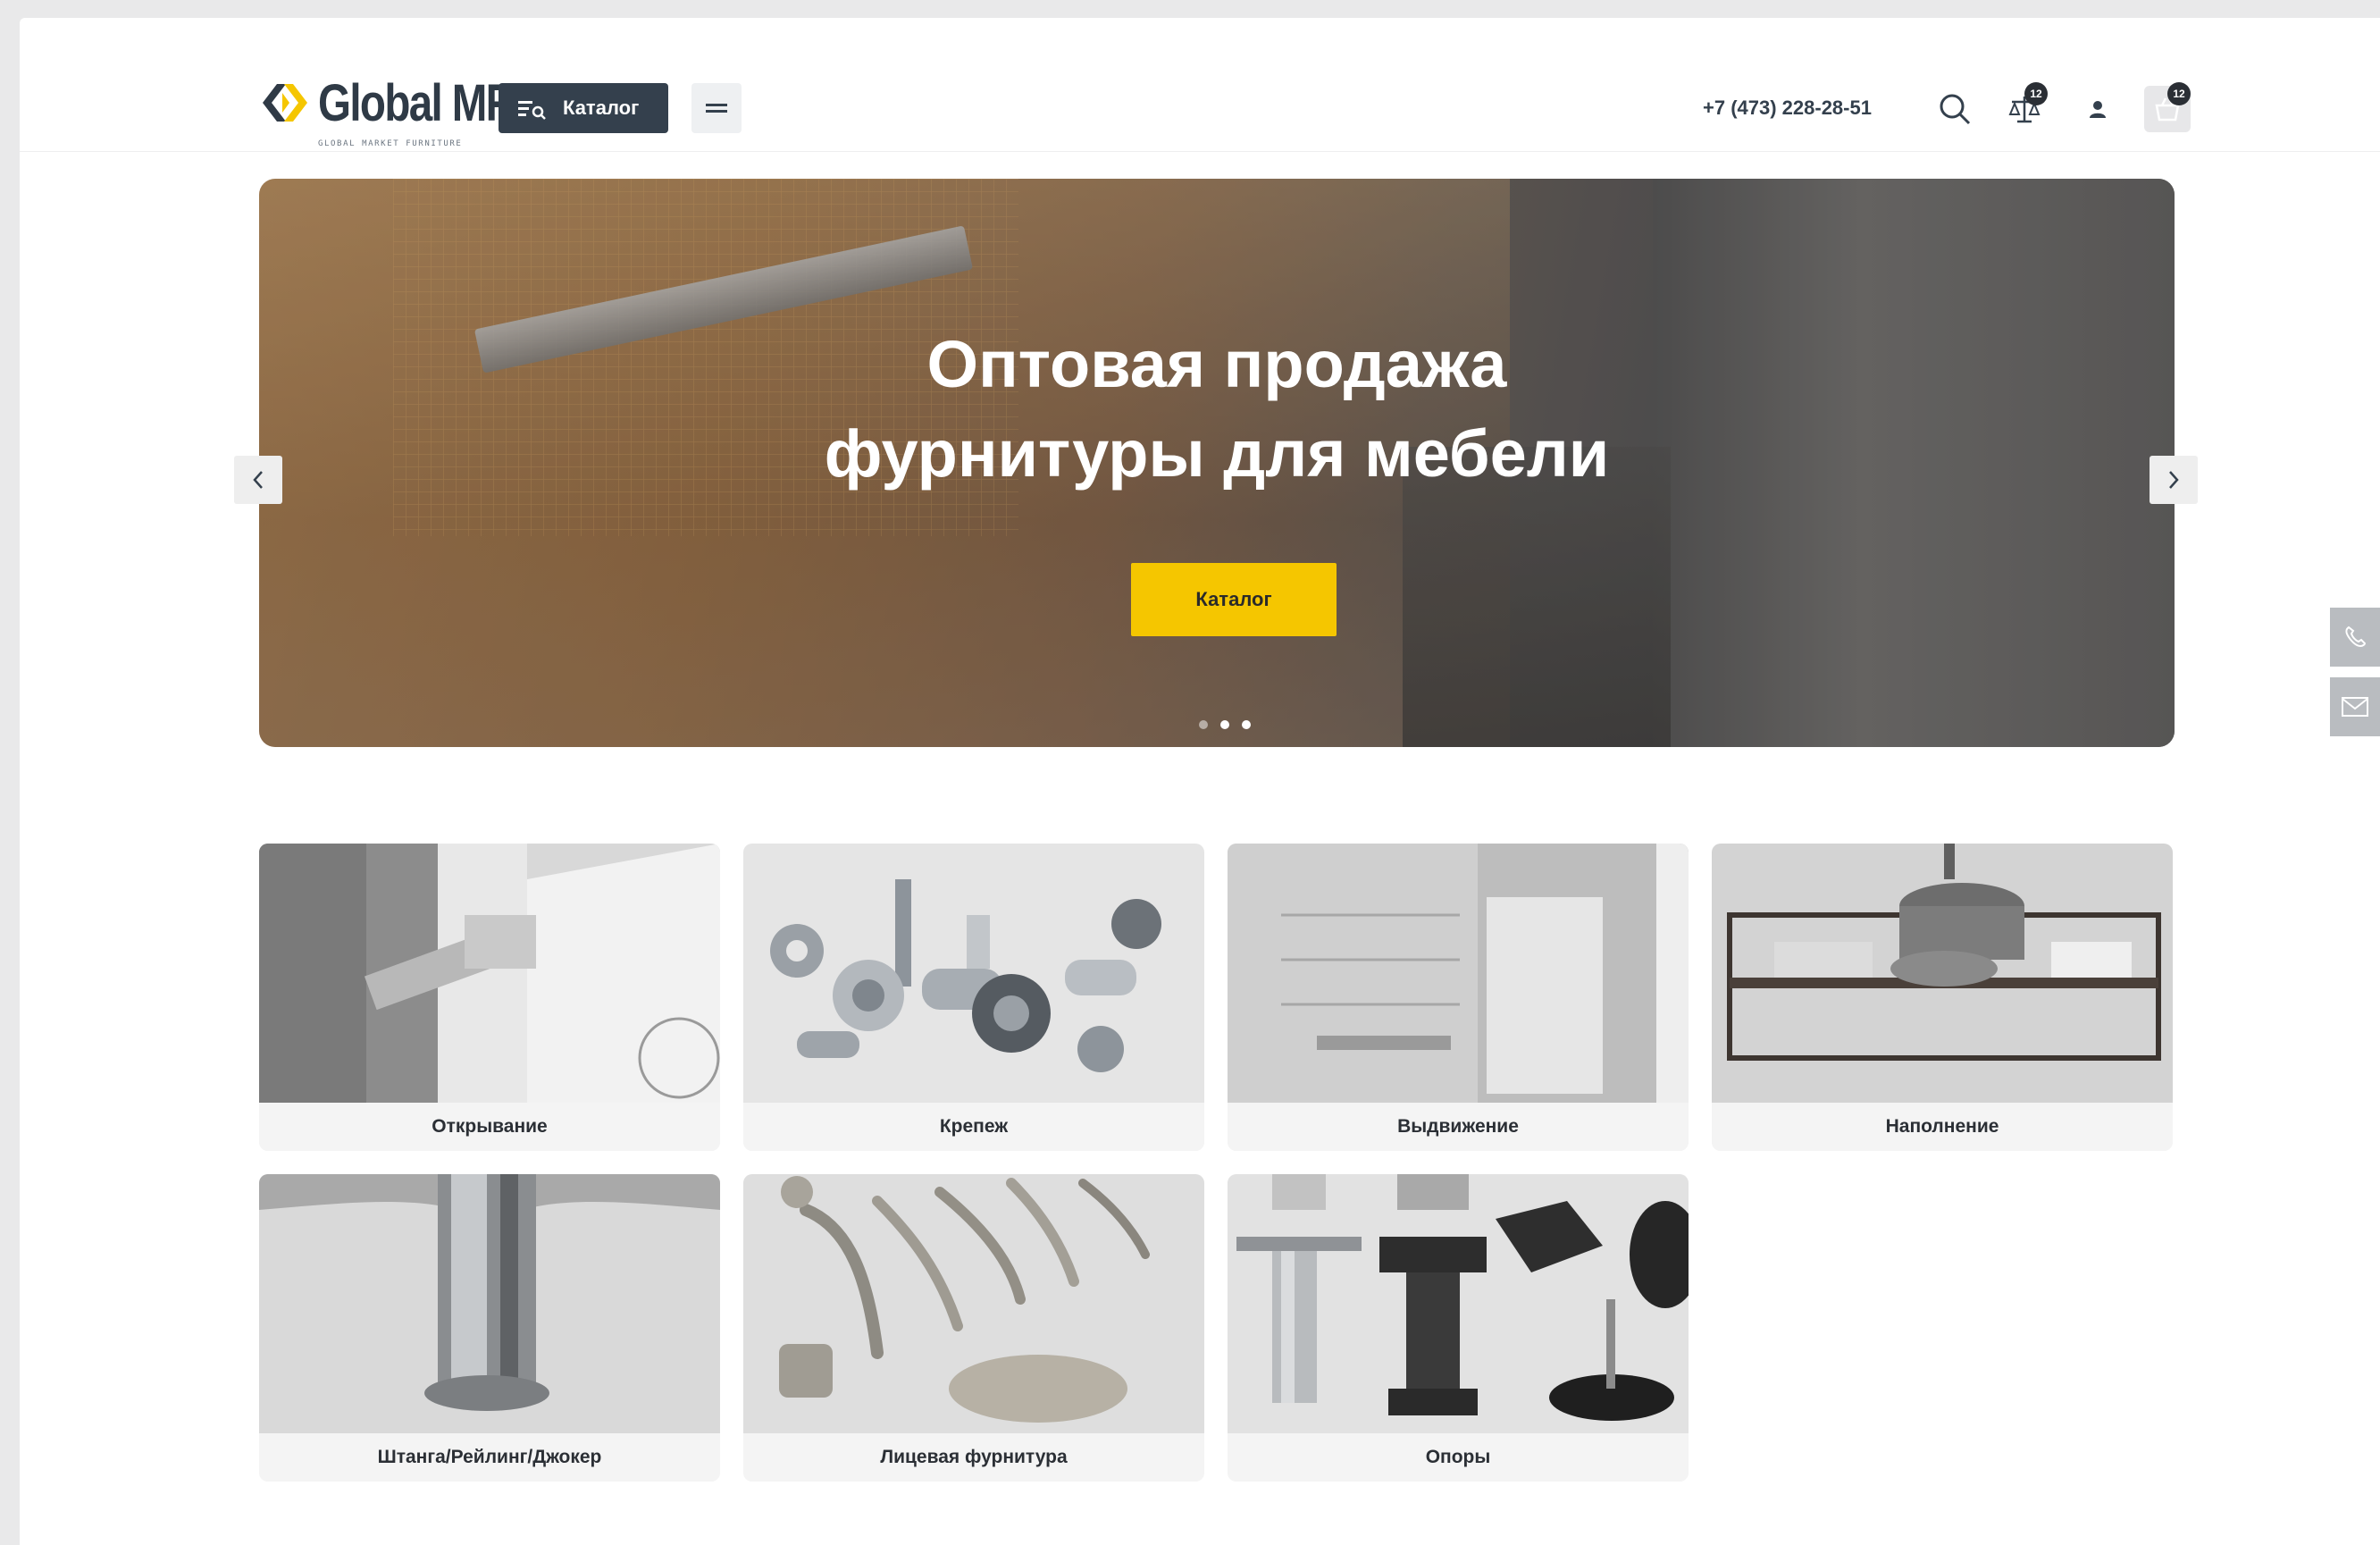  I want to click on side-call-button, so click(2355, 637).